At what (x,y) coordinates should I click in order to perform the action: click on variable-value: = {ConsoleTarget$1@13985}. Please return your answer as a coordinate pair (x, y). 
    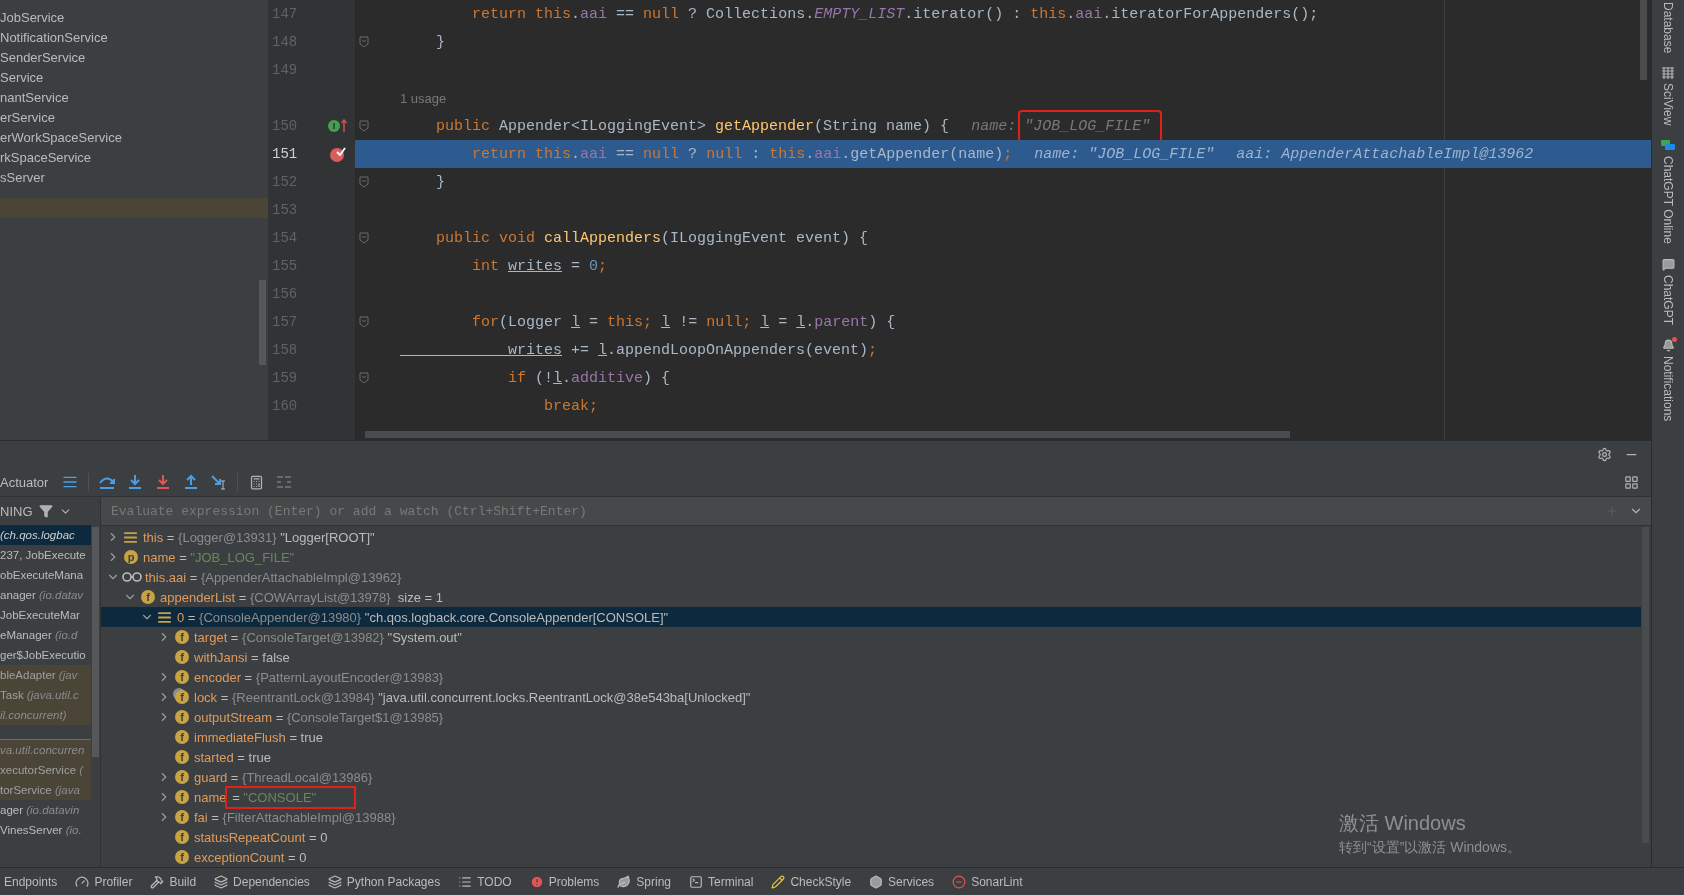
    Looking at the image, I should click on (359, 717).